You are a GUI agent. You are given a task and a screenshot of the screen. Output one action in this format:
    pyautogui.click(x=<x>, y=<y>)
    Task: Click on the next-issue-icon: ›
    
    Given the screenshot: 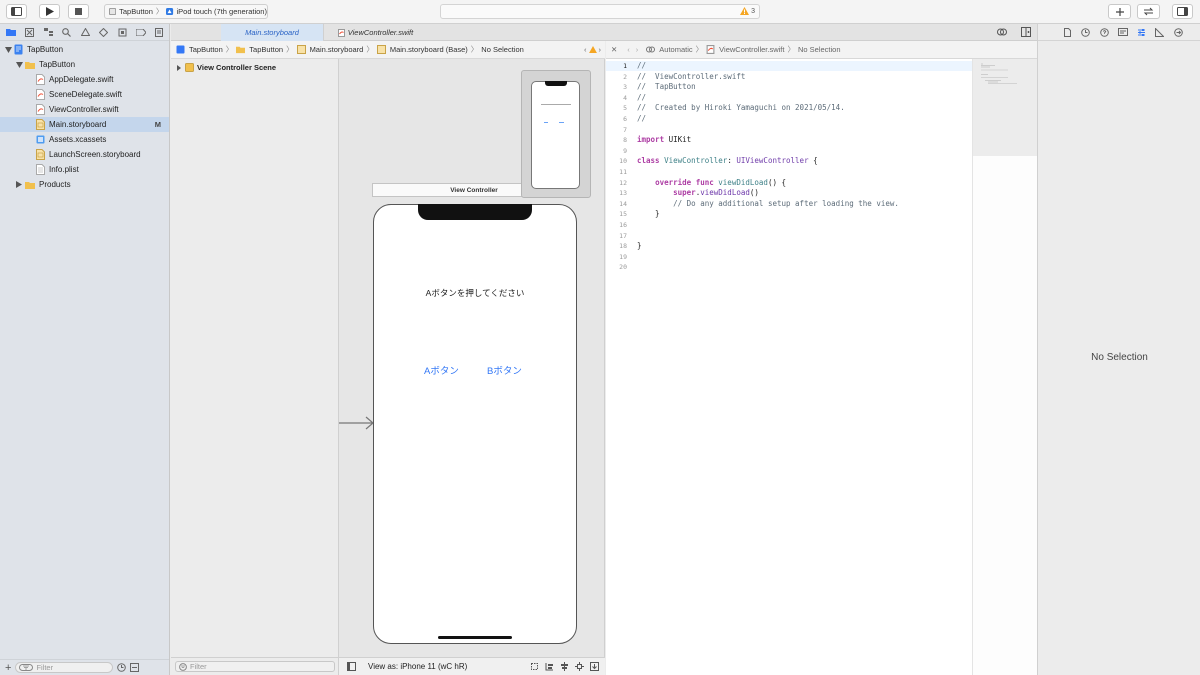 What is the action you would take?
    pyautogui.click(x=600, y=49)
    